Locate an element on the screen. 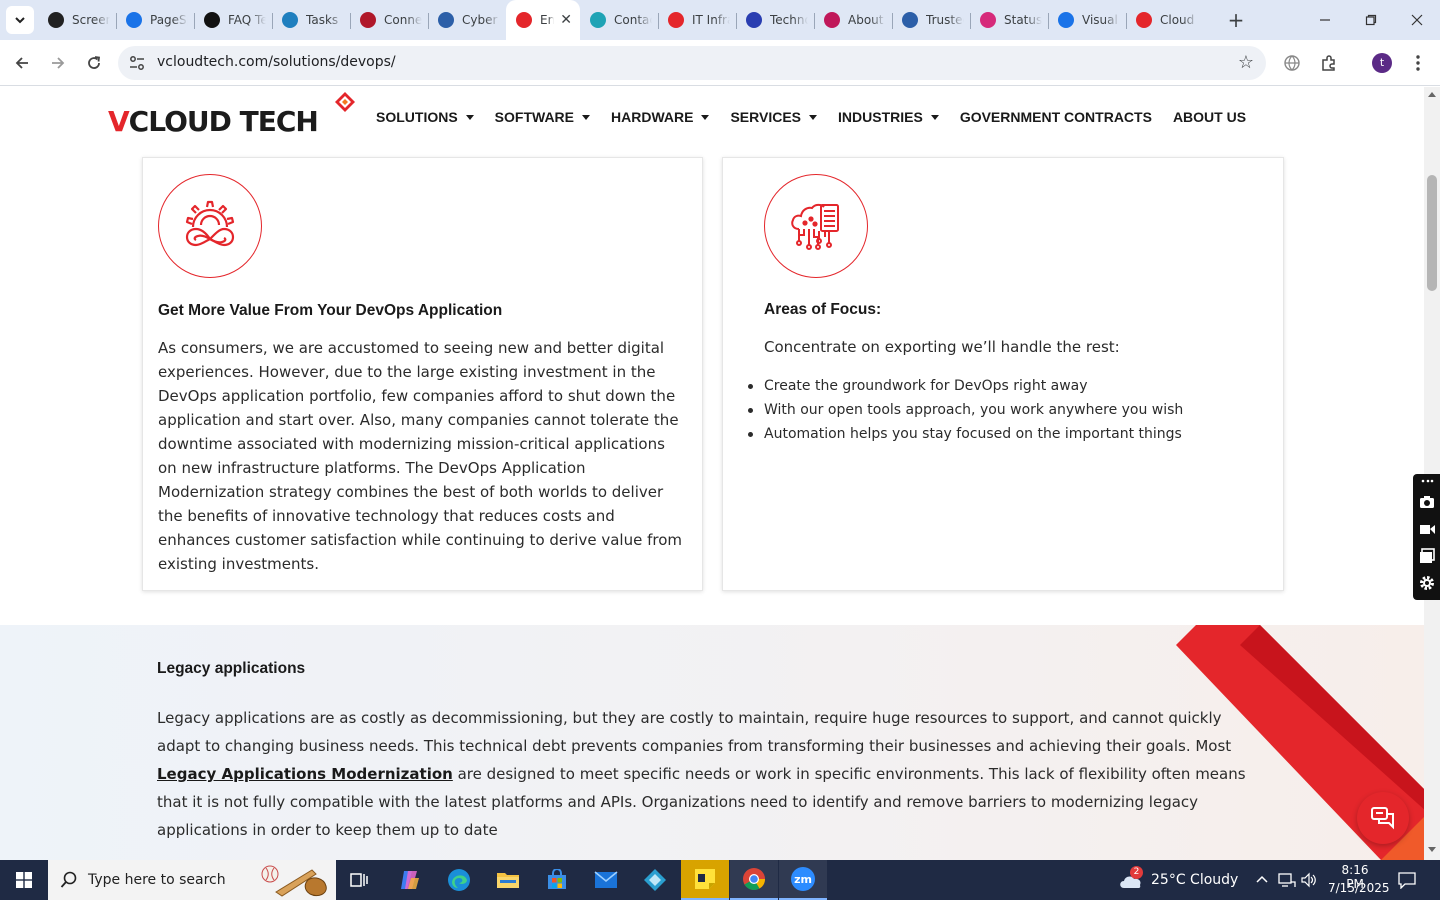 The image size is (1440, 900). microsoft-store-app is located at coordinates (557, 880).